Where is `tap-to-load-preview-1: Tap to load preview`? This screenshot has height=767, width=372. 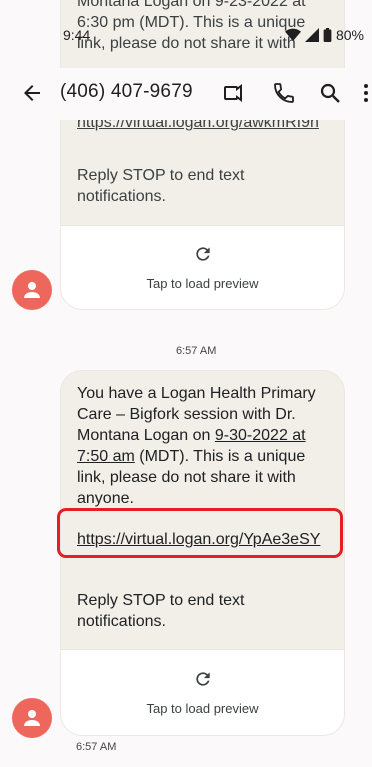 tap-to-load-preview-1: Tap to load preview is located at coordinates (202, 283).